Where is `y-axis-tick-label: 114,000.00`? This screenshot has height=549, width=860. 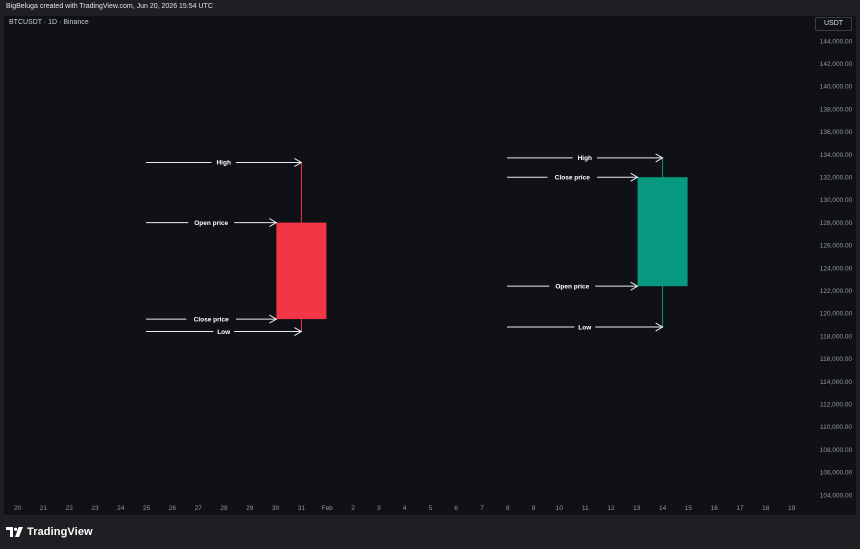
y-axis-tick-label: 114,000.00 is located at coordinates (836, 382).